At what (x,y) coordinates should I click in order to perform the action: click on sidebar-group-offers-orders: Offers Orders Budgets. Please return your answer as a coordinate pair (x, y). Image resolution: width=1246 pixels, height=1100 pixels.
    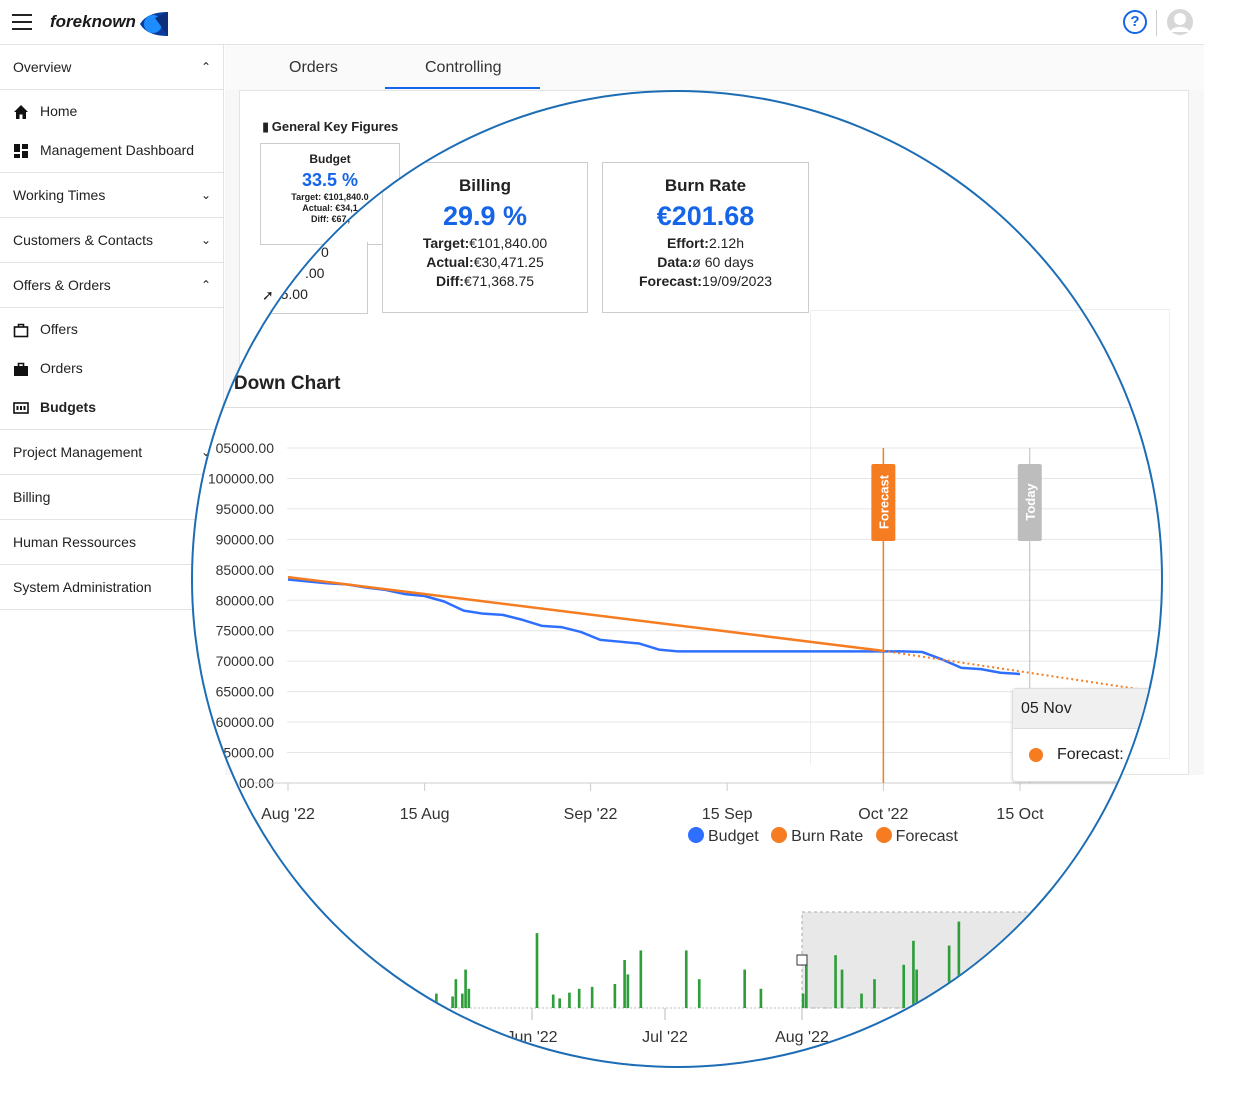
    Looking at the image, I should click on (111, 369).